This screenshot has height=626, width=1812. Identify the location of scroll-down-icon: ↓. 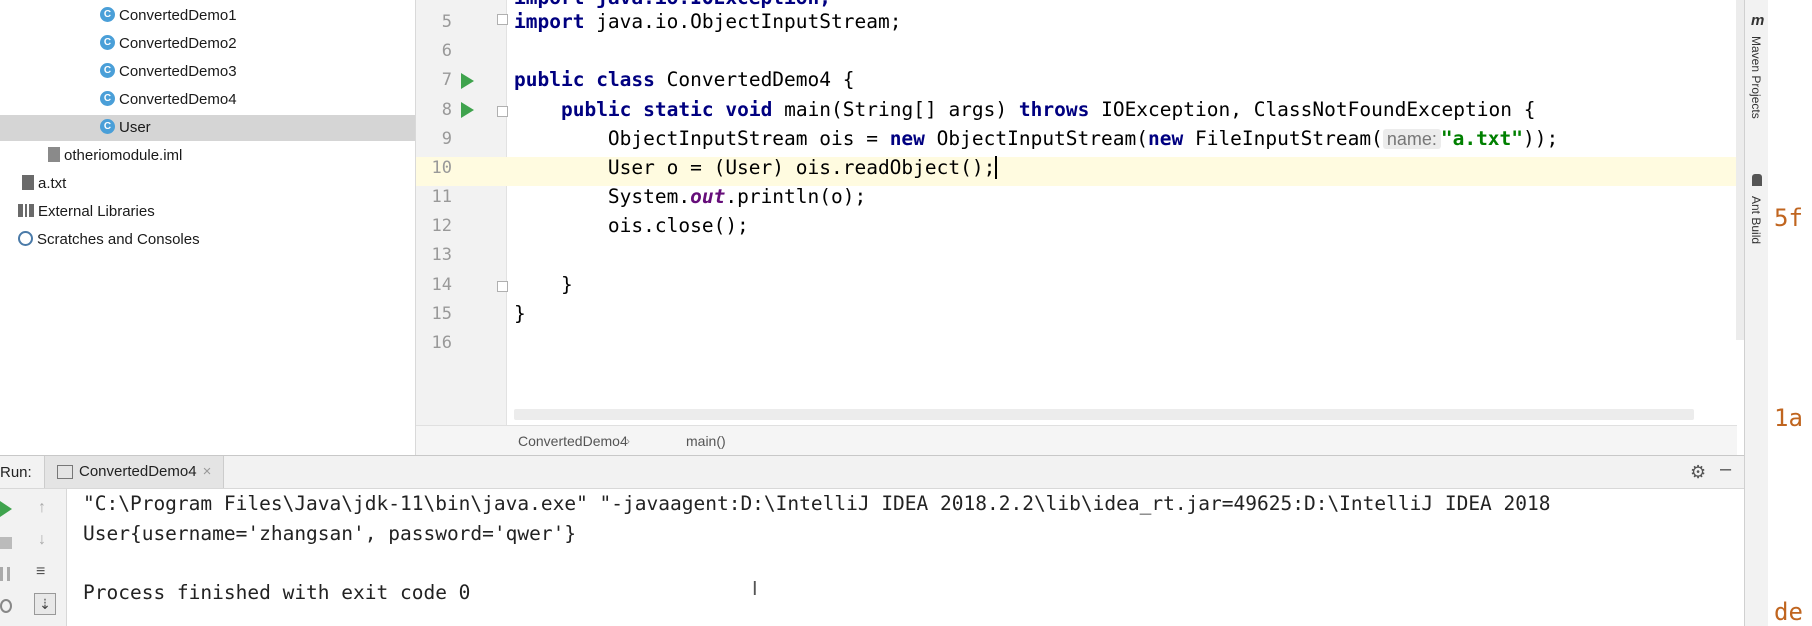
(42, 540).